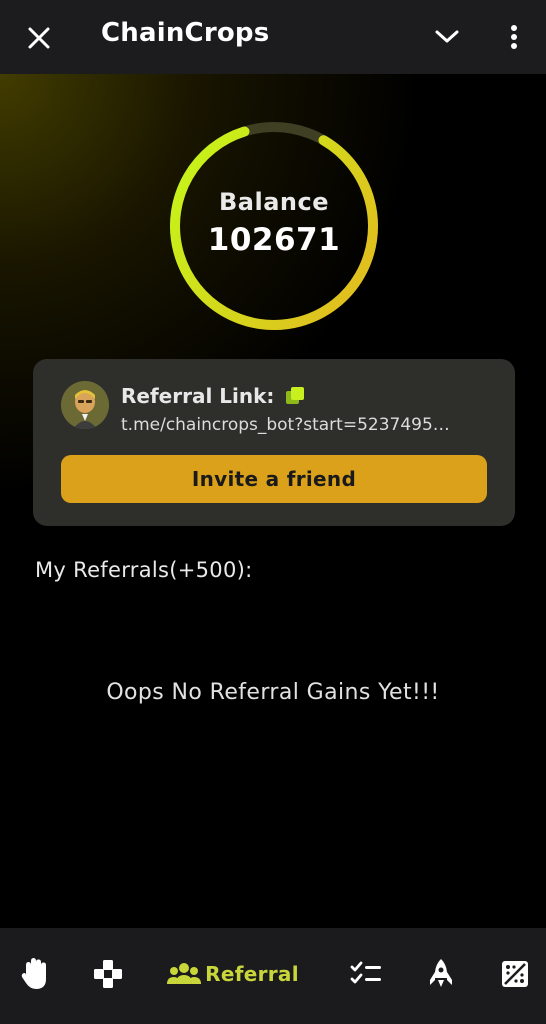  I want to click on grid-dice-icon, so click(515, 974).